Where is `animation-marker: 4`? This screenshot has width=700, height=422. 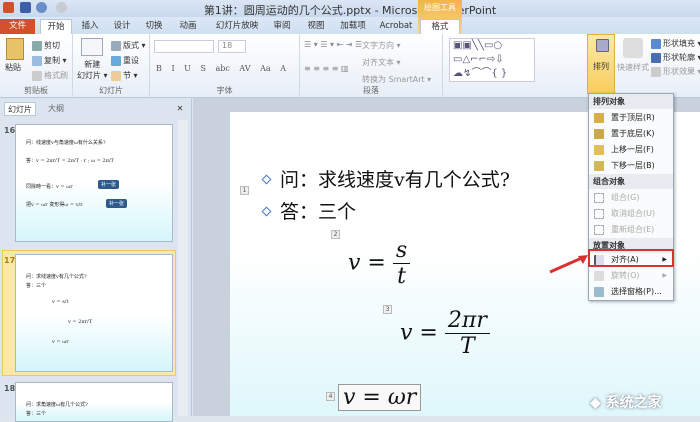 animation-marker: 4 is located at coordinates (330, 396).